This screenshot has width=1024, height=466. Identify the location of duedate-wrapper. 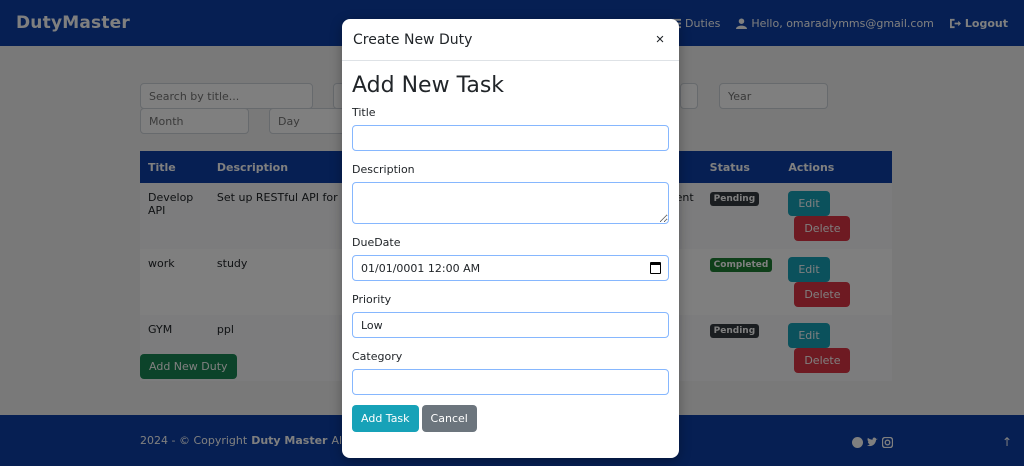
(510, 268).